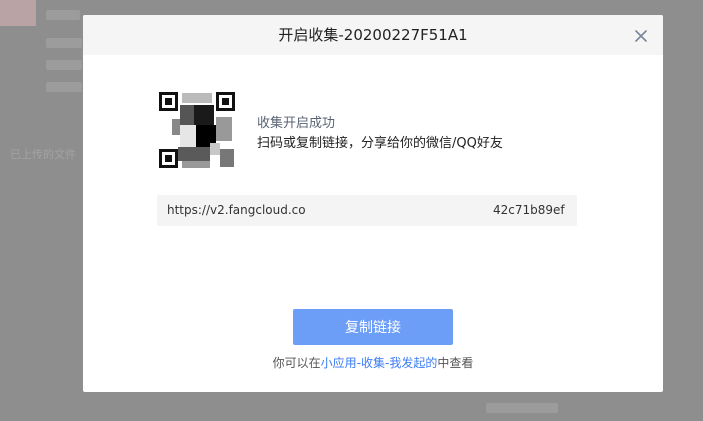 The image size is (703, 421). What do you see at coordinates (296, 363) in the screenshot?
I see `hint-prefix: 你可以在` at bounding box center [296, 363].